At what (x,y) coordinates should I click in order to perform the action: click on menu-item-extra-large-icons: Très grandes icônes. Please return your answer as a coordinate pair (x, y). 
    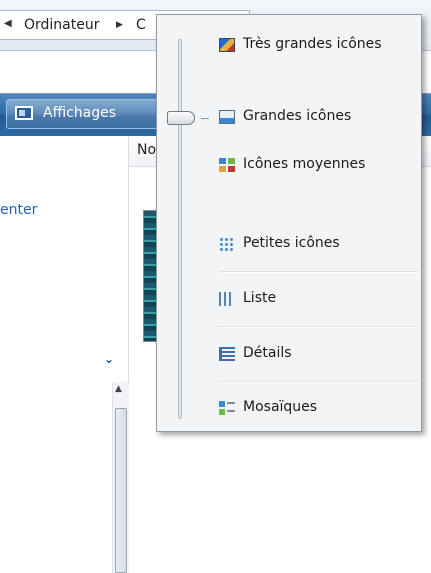
    Looking at the image, I should click on (317, 45).